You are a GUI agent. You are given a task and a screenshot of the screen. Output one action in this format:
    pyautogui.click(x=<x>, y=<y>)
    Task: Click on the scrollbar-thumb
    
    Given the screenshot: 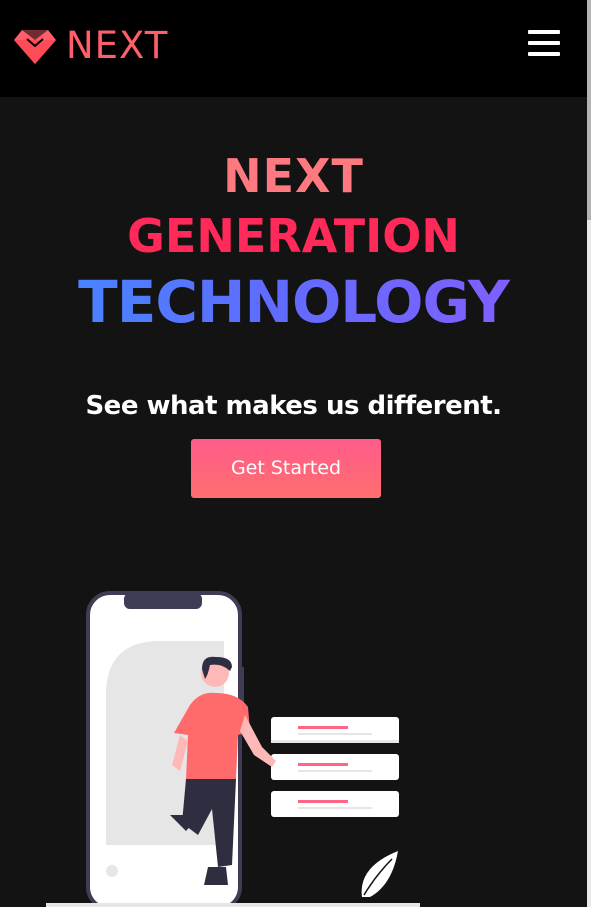 What is the action you would take?
    pyautogui.click(x=589, y=110)
    